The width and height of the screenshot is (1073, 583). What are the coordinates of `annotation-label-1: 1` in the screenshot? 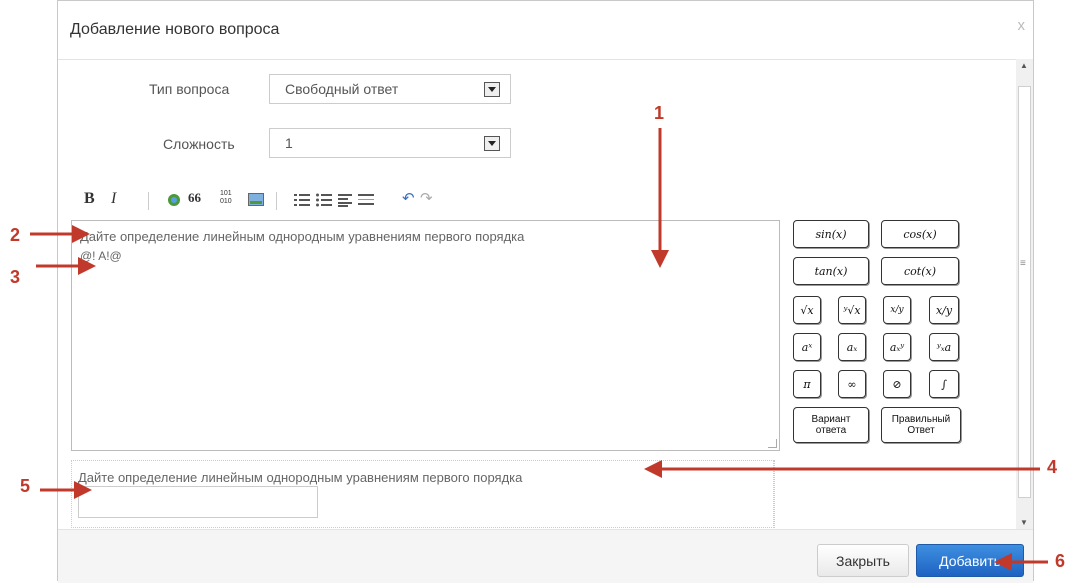 It's located at (659, 113).